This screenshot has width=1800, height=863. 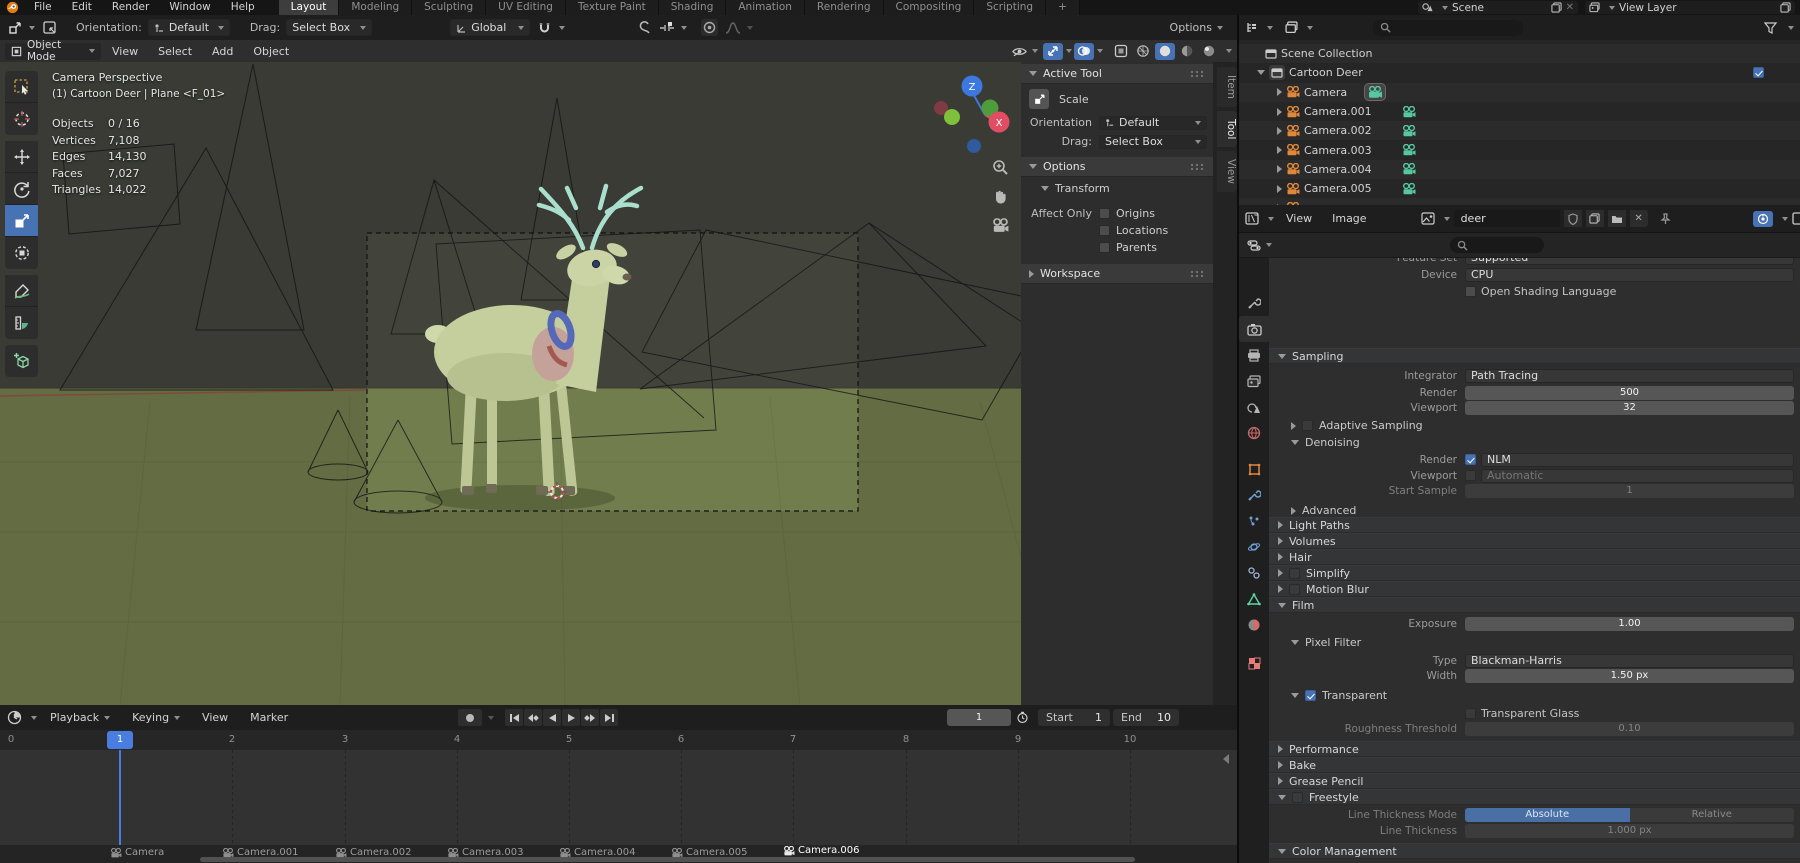 I want to click on proportional-snake-hook-icon, so click(x=643, y=27).